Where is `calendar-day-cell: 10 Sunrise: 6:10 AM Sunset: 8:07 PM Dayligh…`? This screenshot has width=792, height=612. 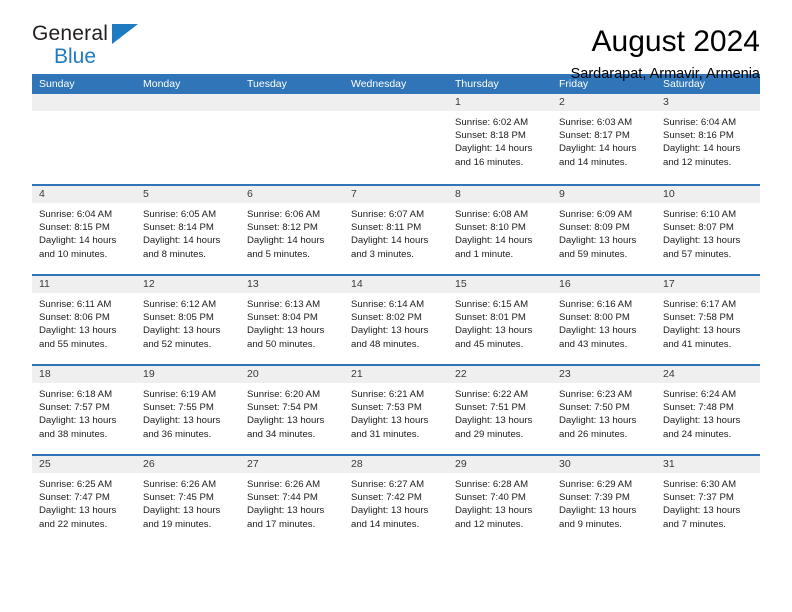 calendar-day-cell: 10 Sunrise: 6:10 AM Sunset: 8:07 PM Dayligh… is located at coordinates (708, 230).